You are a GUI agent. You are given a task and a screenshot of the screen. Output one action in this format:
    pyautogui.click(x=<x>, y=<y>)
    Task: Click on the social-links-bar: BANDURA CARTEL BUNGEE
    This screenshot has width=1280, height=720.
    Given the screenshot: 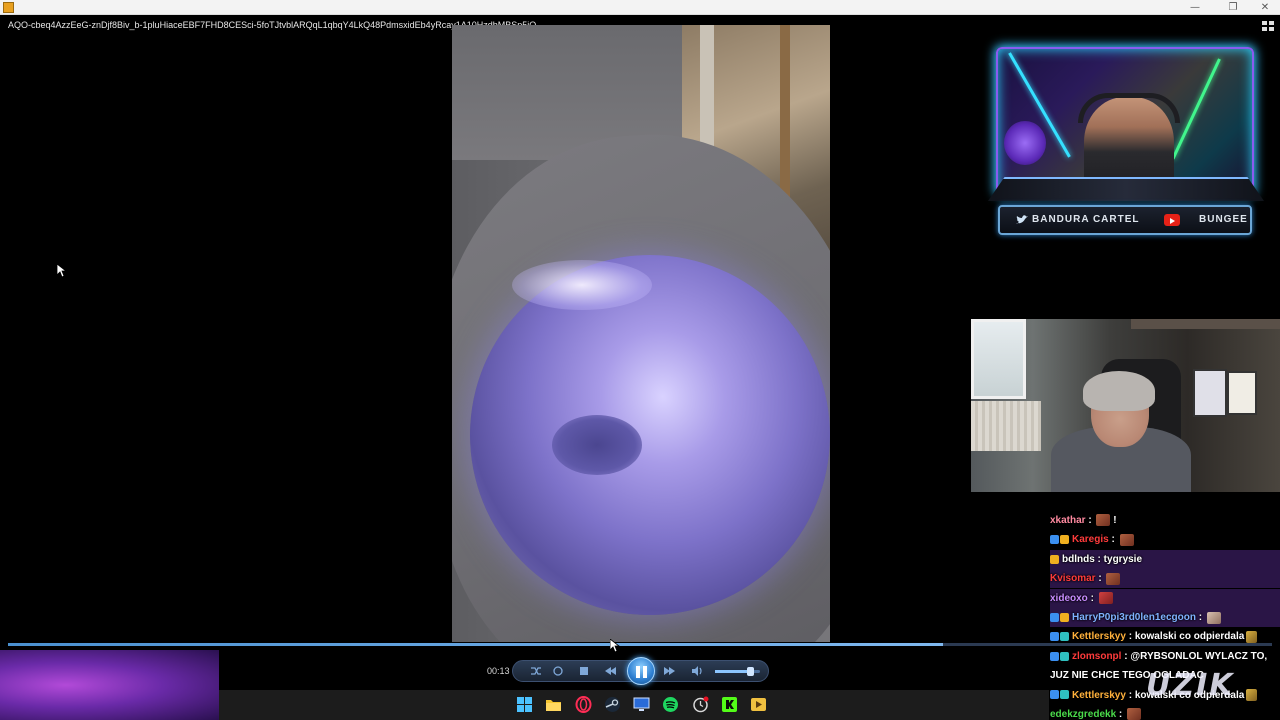 What is the action you would take?
    pyautogui.click(x=1125, y=220)
    